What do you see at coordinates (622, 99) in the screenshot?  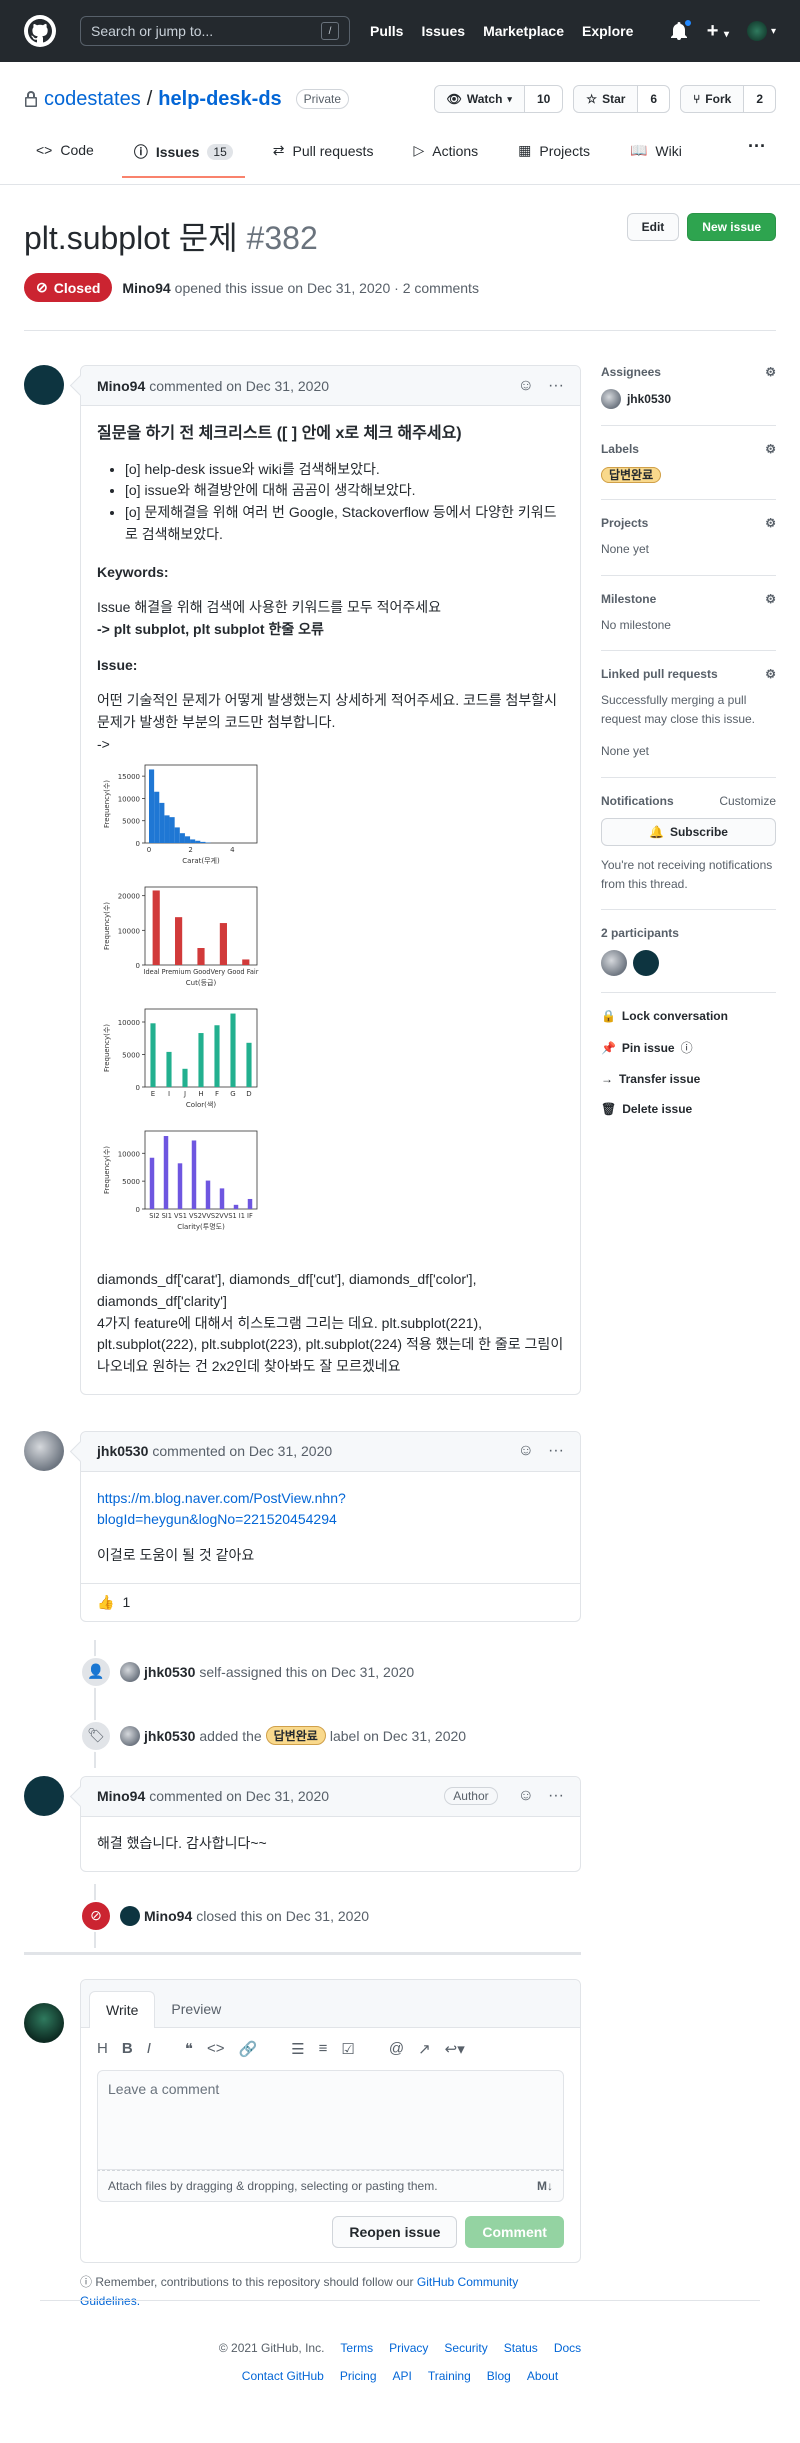 I see `star-button: ☆ Star 6` at bounding box center [622, 99].